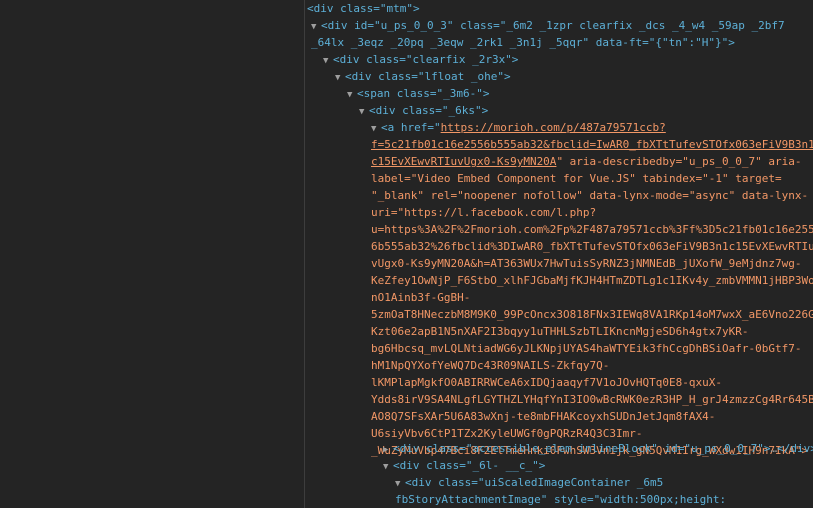 The height and width of the screenshot is (508, 813). I want to click on tree-row-mtm: ▼<div class="mtm">, so click(362, 8).